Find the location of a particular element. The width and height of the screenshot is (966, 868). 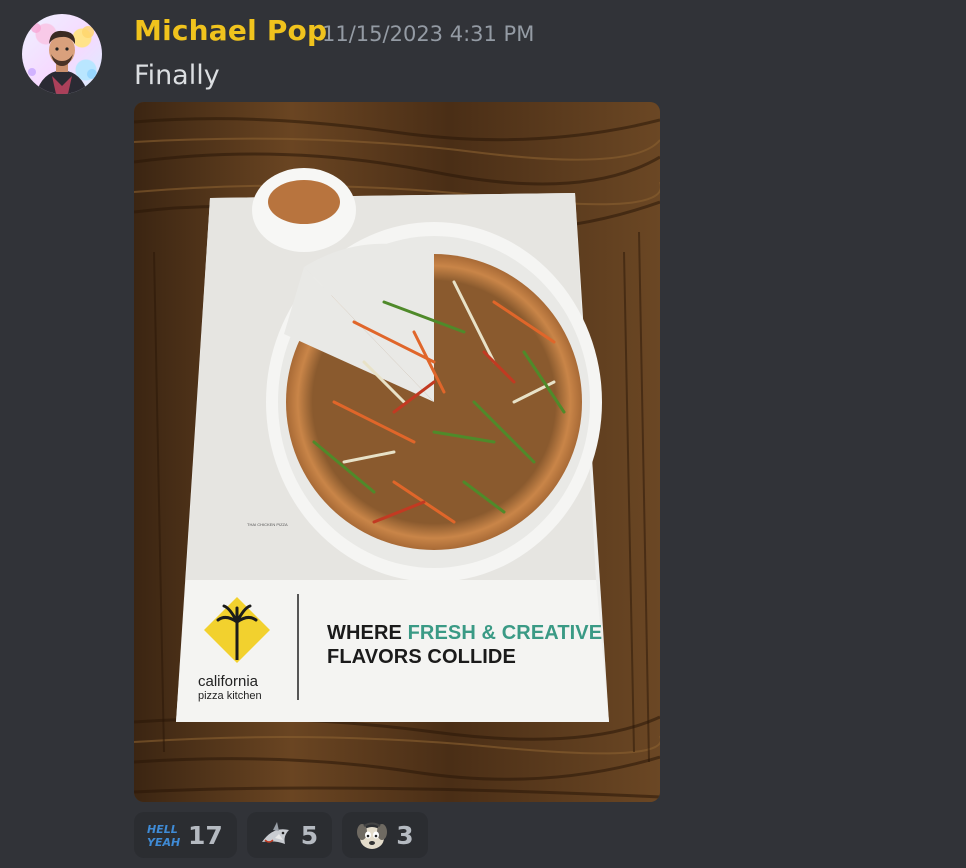

menu-headline: WHERE FRESH & CREATIVE FLAVORS COLLIDE is located at coordinates (464, 645).